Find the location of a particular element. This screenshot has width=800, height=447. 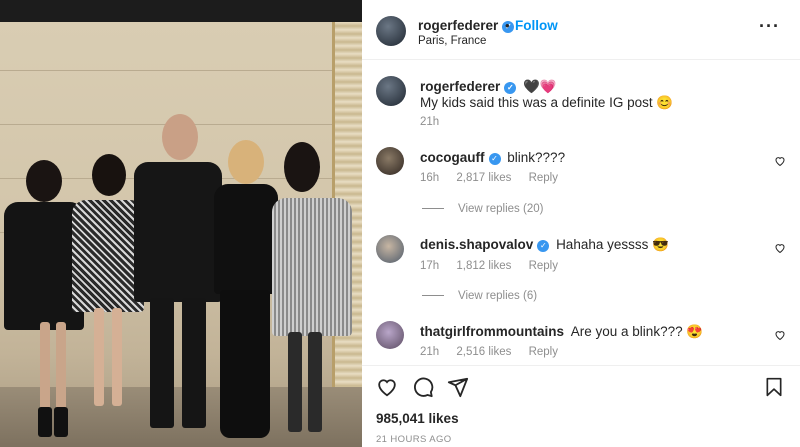

comment-username: denis.shapovalov is located at coordinates (476, 244).